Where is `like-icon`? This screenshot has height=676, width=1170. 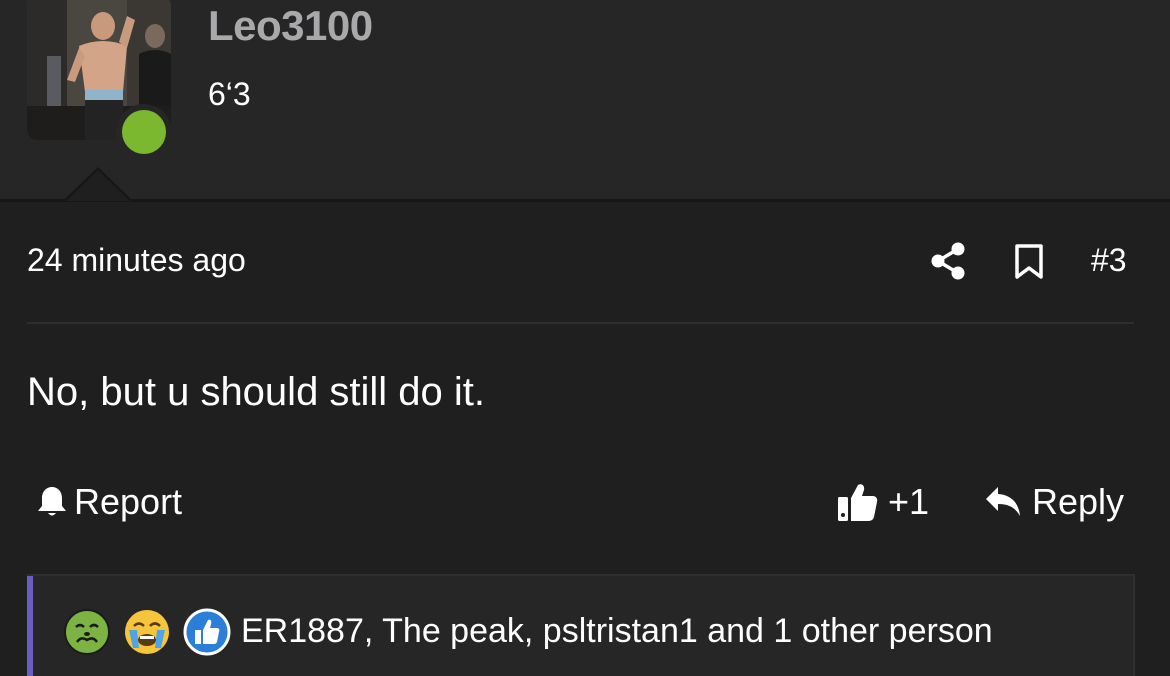 like-icon is located at coordinates (207, 632).